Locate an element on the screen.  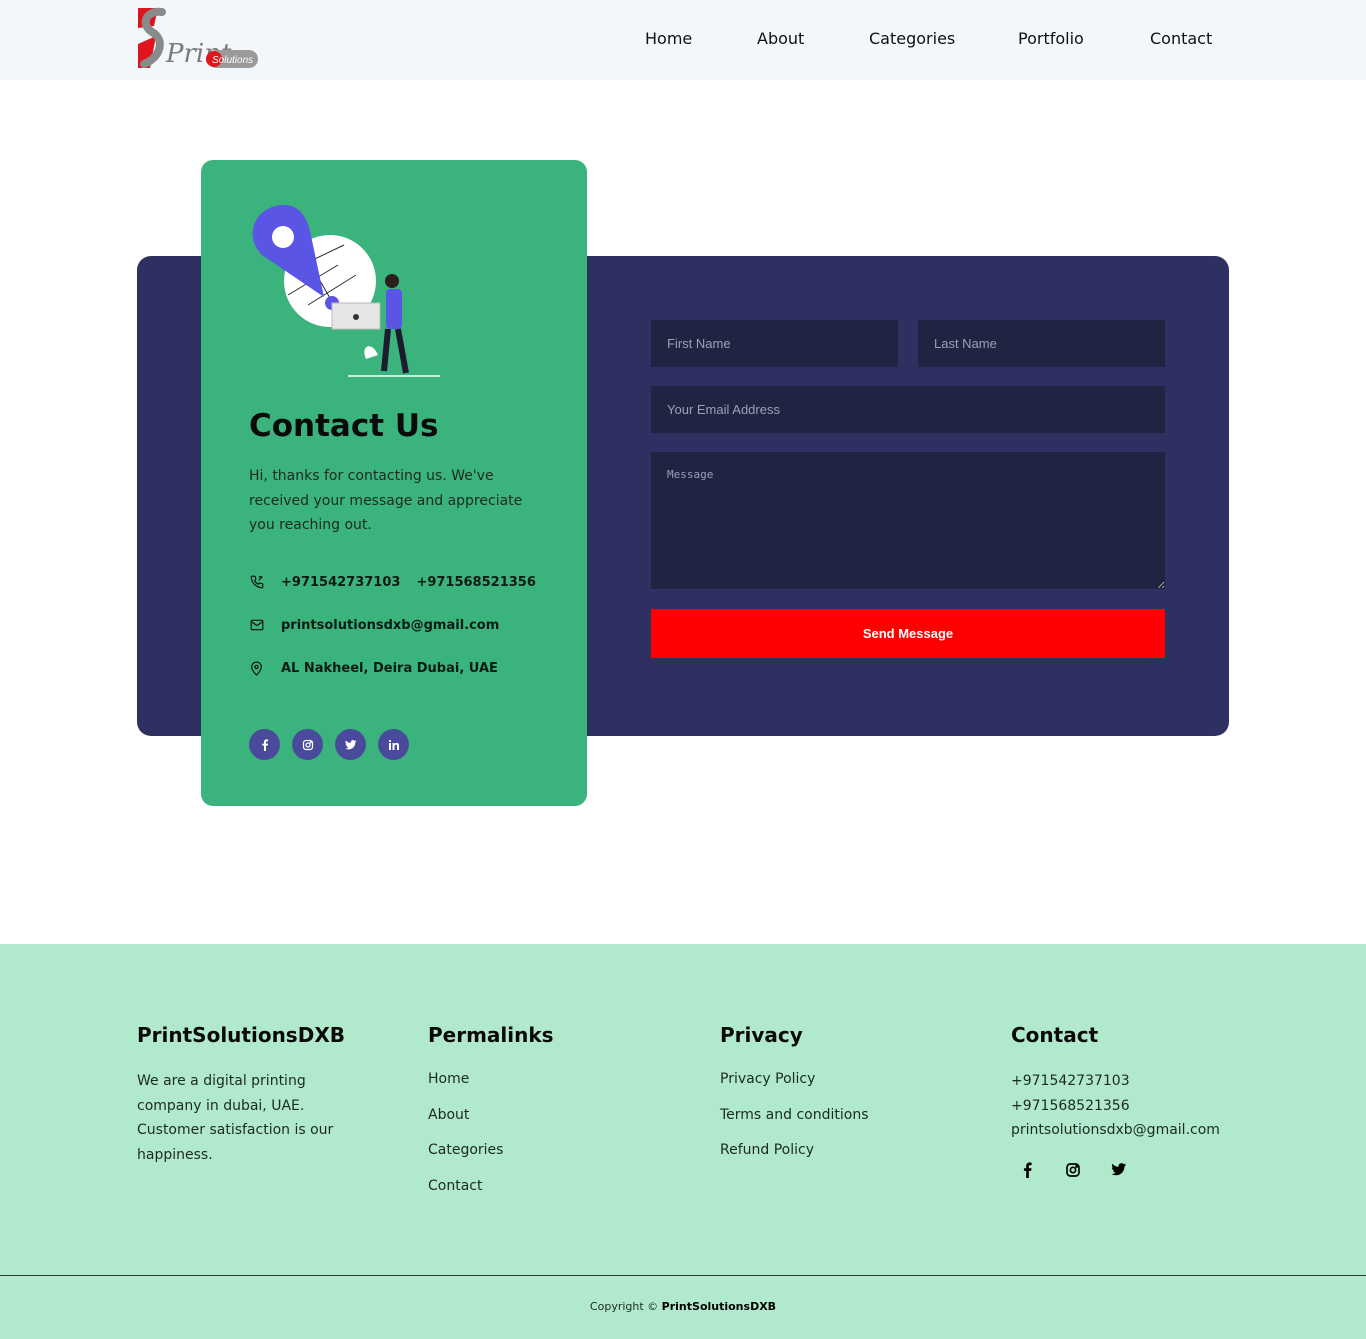
footer-contact-heading: Contact is located at coordinates (1055, 1035).